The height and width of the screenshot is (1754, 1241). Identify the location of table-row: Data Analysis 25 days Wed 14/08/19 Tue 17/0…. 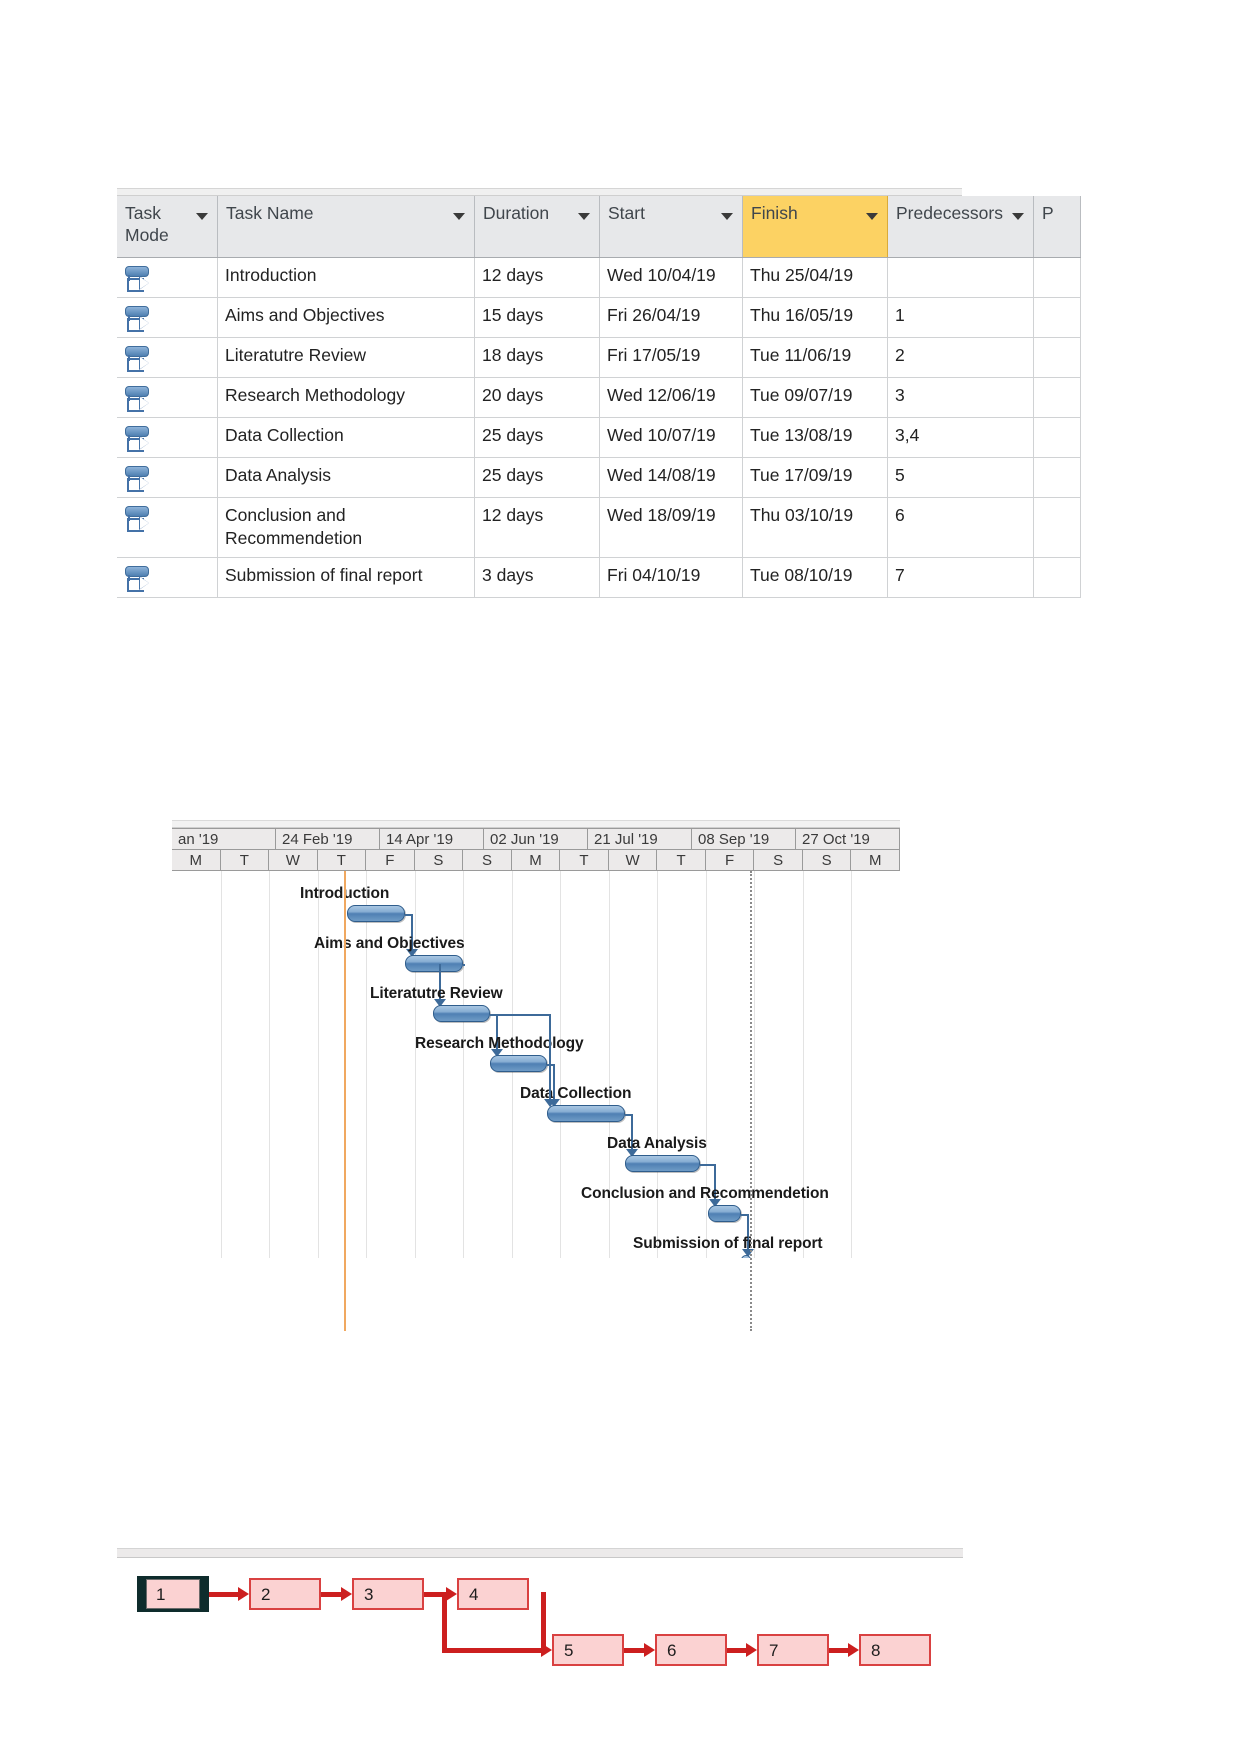
(599, 477).